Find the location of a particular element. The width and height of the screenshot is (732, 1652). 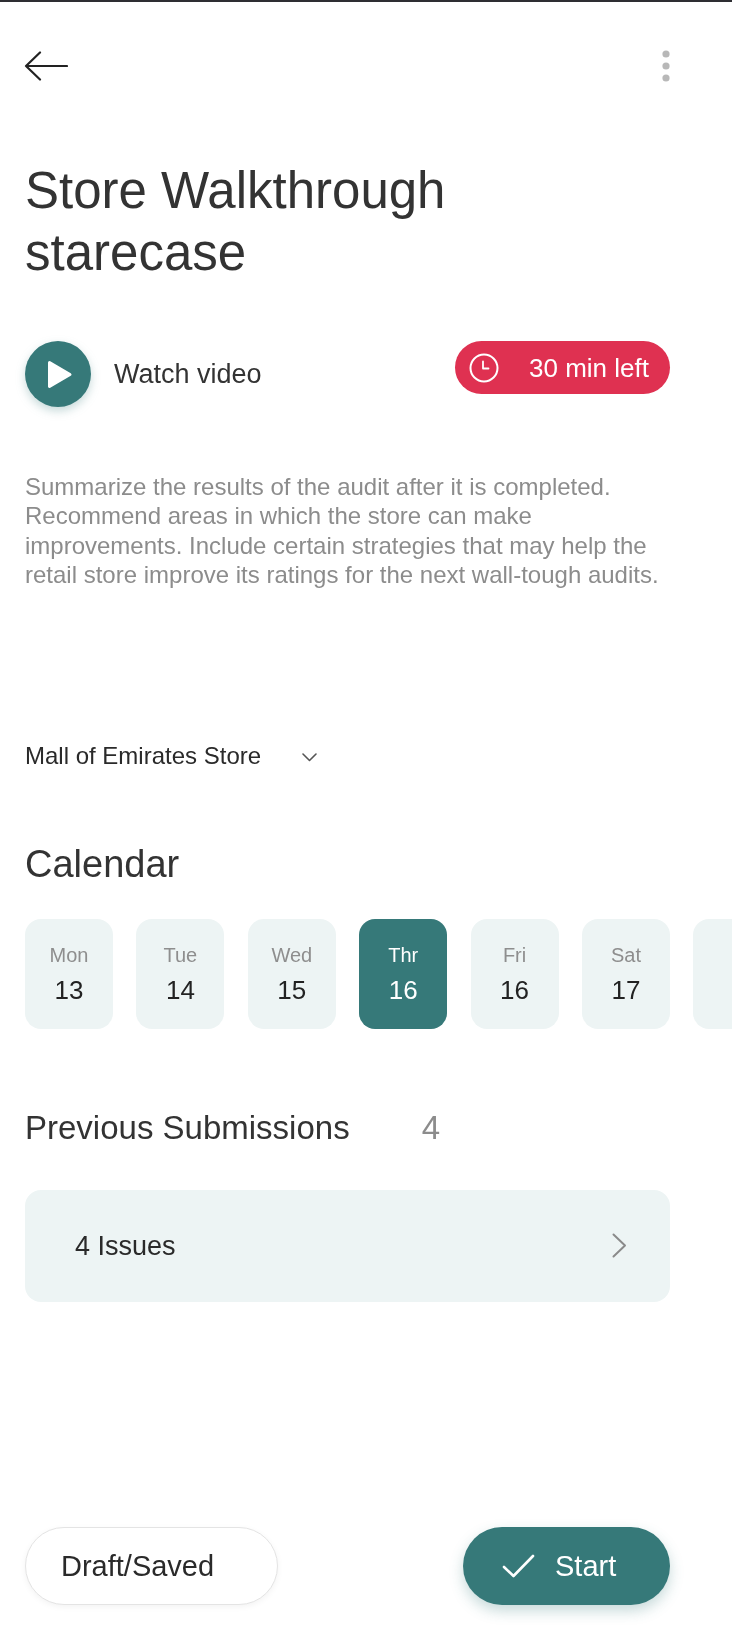

left-arrow-icon is located at coordinates (46, 66).